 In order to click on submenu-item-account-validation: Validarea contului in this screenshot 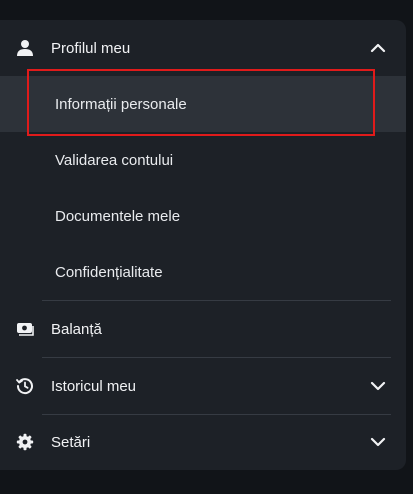, I will do `click(203, 160)`.